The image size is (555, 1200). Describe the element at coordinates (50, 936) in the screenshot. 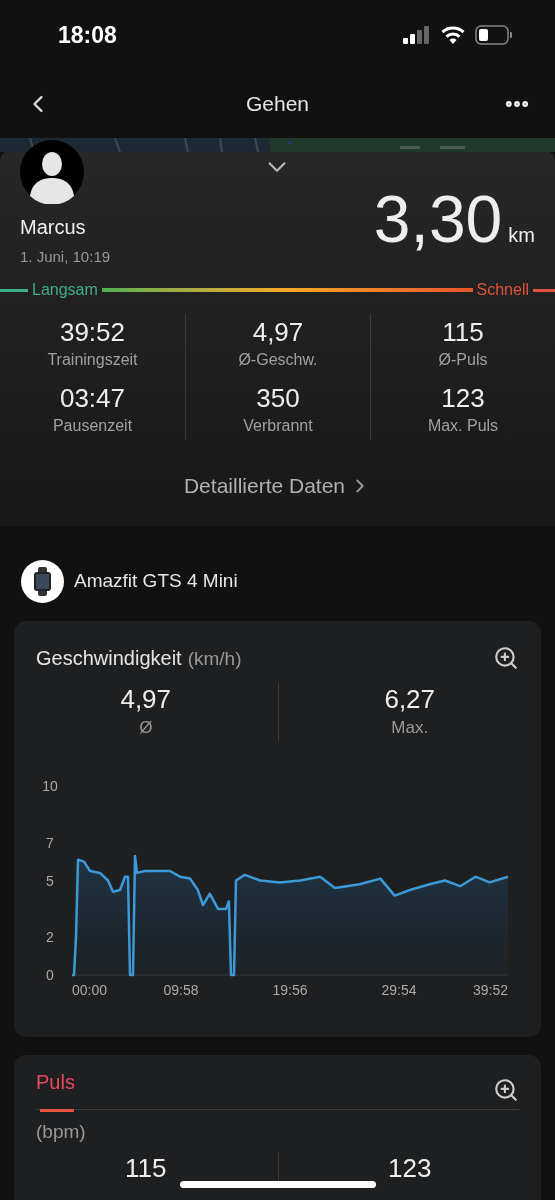

I see `y-tick-label: 2` at that location.